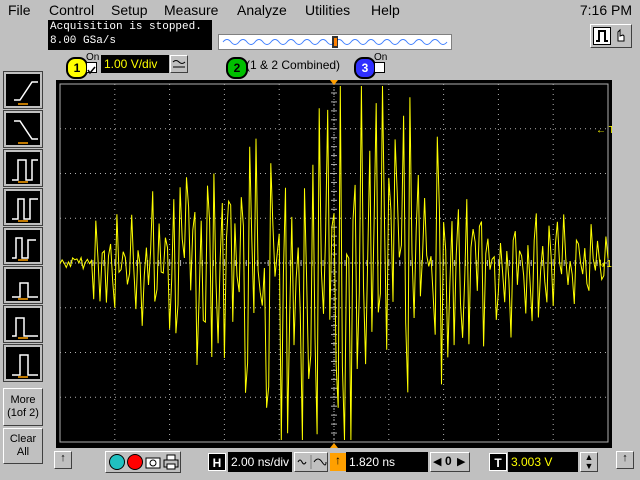 Image resolution: width=640 pixels, height=480 pixels. I want to click on glitch-trigger-button, so click(23, 246).